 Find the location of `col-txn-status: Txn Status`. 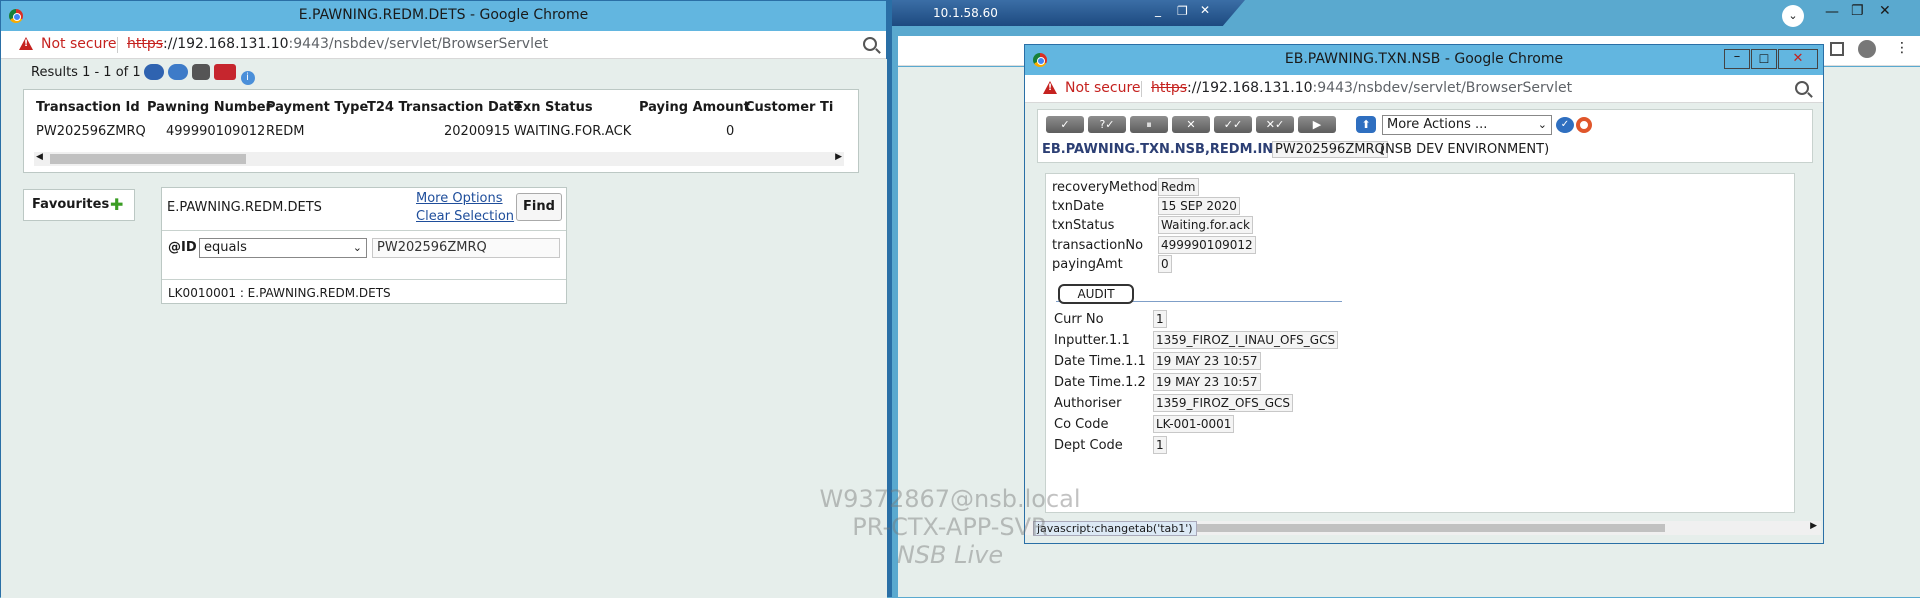

col-txn-status: Txn Status is located at coordinates (553, 107).